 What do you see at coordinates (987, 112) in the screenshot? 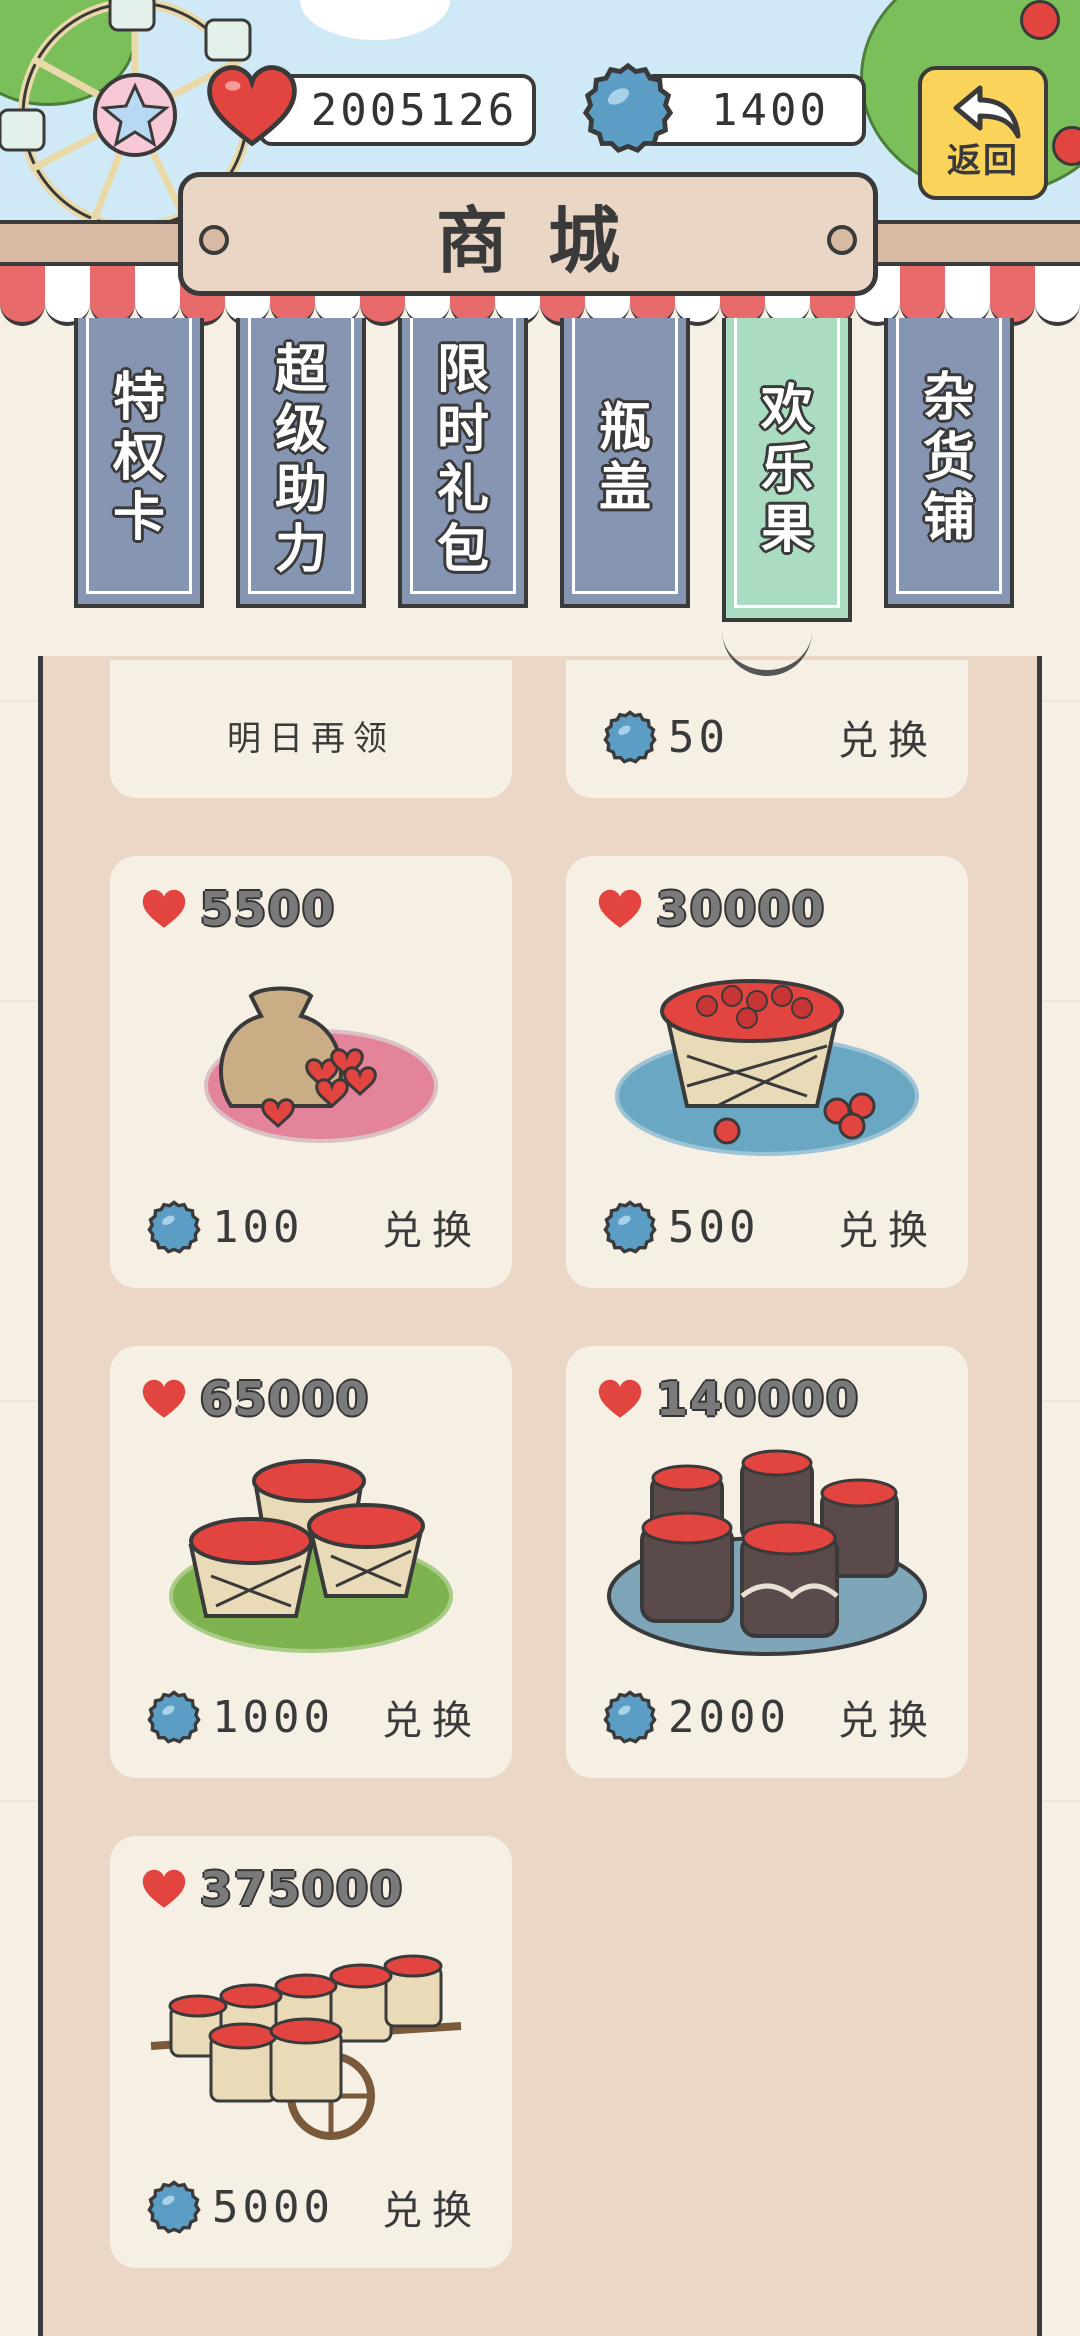
I see `return-arrow-icon` at bounding box center [987, 112].